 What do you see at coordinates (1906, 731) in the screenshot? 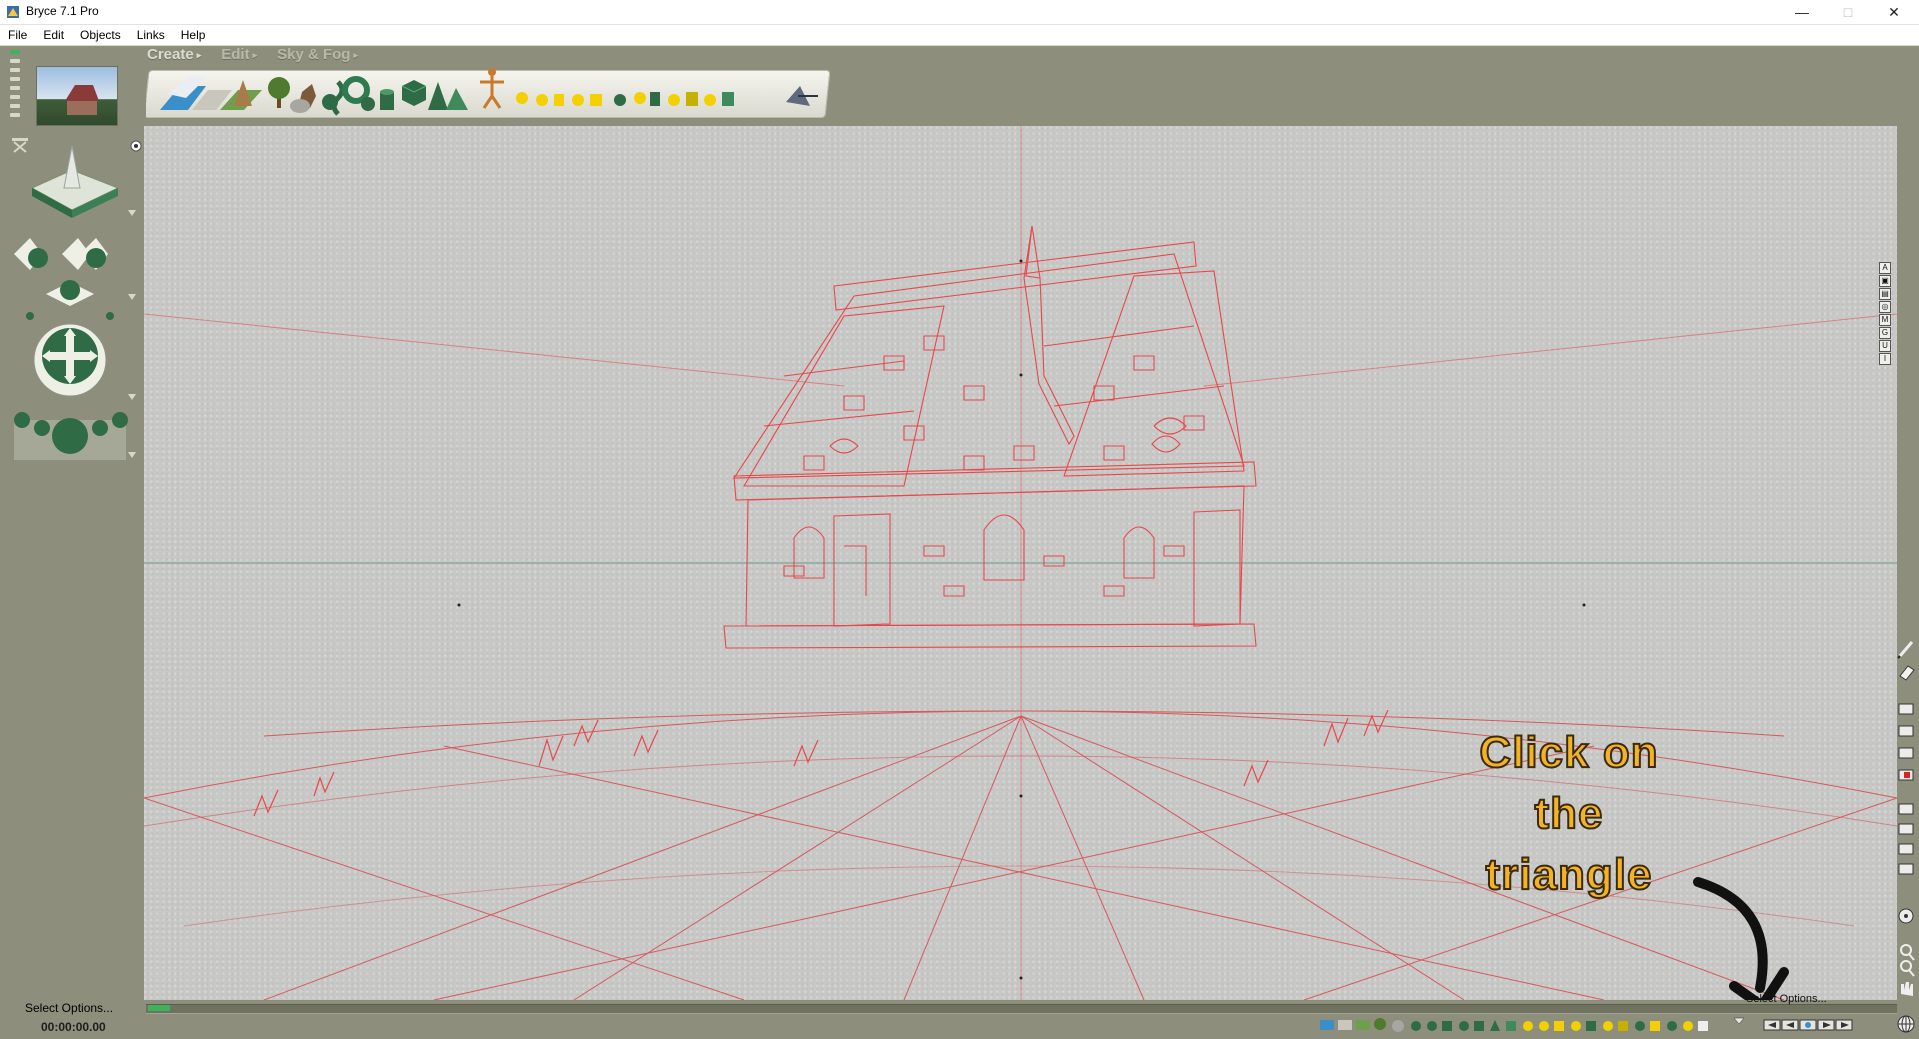
I see `drop-icon` at bounding box center [1906, 731].